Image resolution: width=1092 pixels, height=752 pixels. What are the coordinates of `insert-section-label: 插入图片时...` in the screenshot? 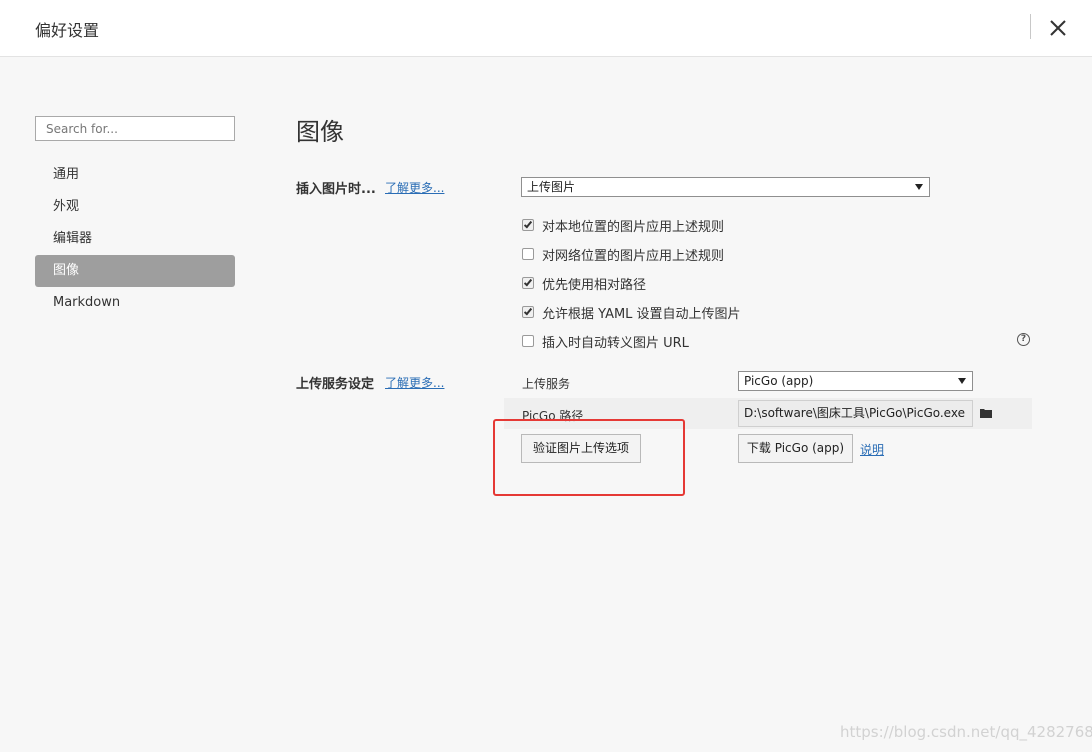 It's located at (336, 189).